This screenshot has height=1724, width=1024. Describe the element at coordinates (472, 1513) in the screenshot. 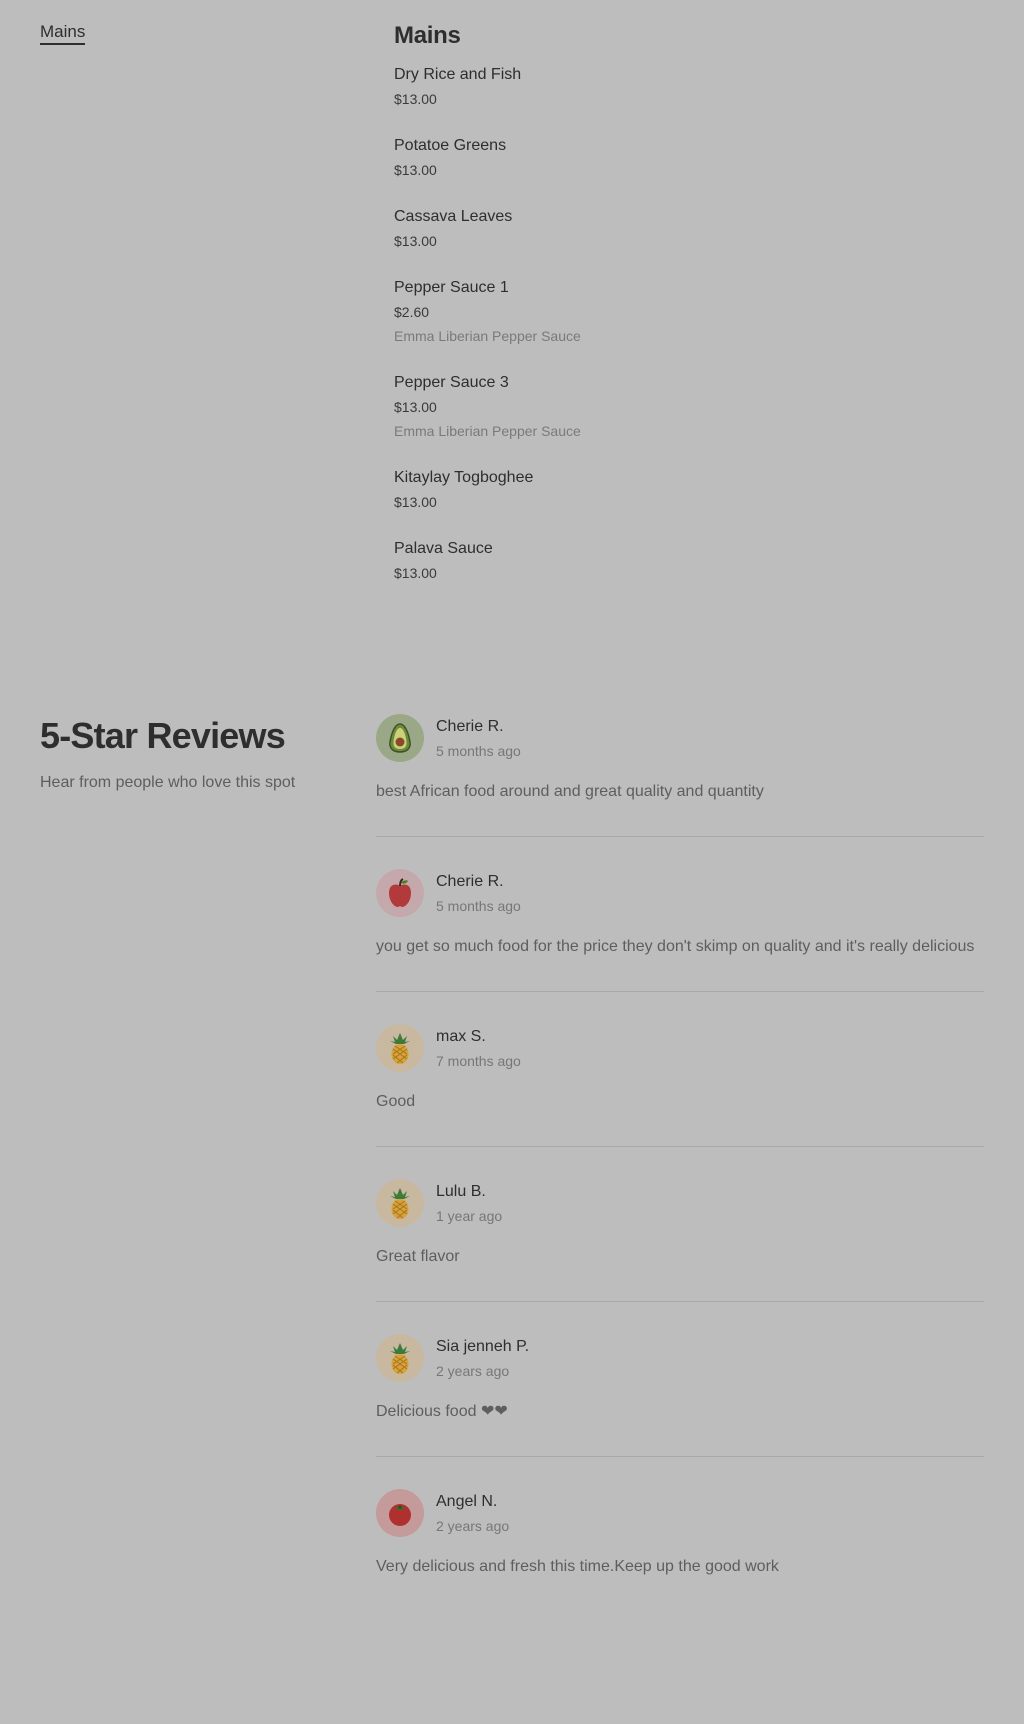

I see `reviewer-info: Angel N. 2 years ago` at that location.